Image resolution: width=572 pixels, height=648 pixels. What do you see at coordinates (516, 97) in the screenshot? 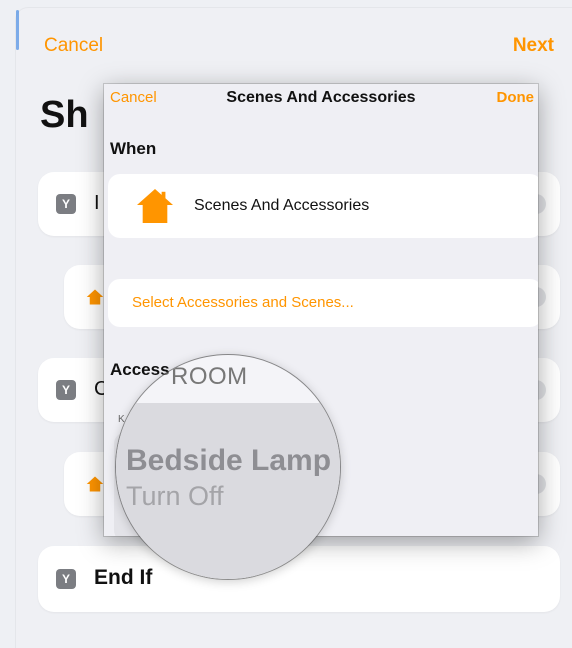
I see `modal-done-button: Done` at bounding box center [516, 97].